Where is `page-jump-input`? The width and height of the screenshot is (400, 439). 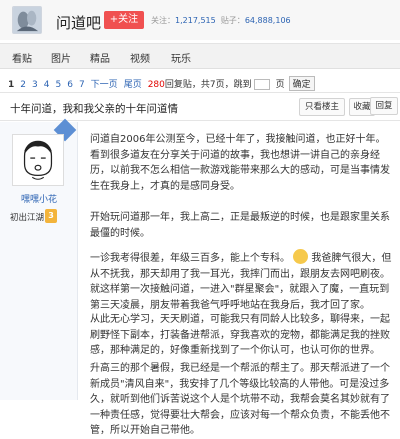
page-jump-input is located at coordinates (261, 84).